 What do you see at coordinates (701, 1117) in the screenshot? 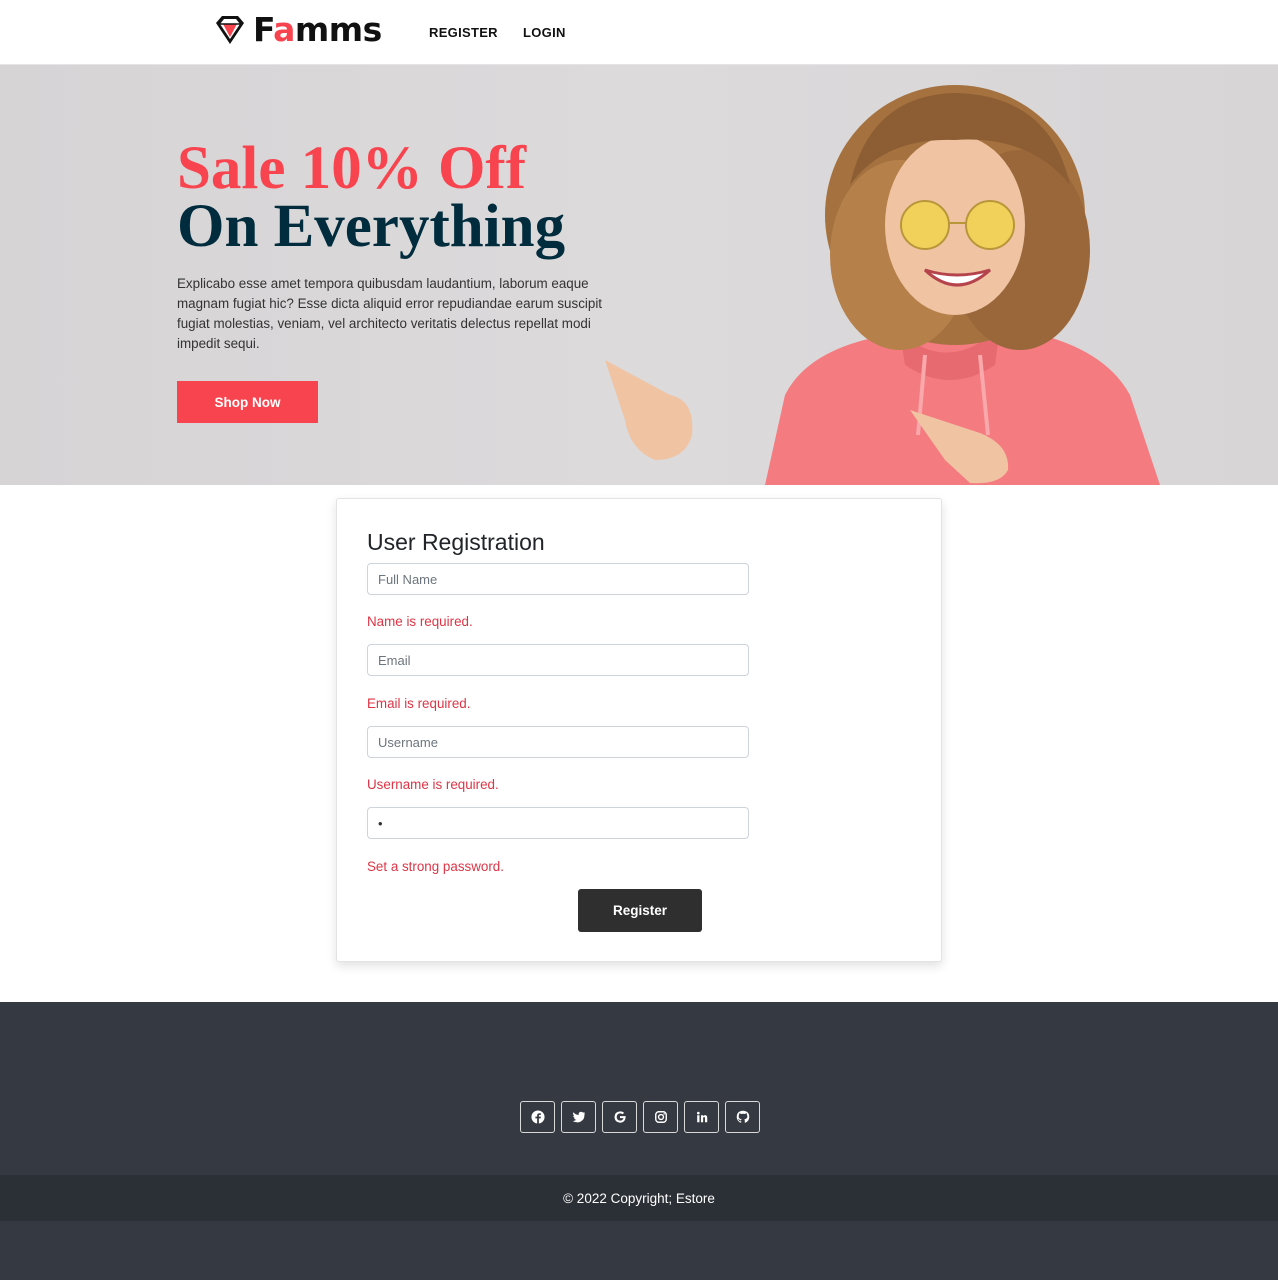
I see `linkedin-icon` at bounding box center [701, 1117].